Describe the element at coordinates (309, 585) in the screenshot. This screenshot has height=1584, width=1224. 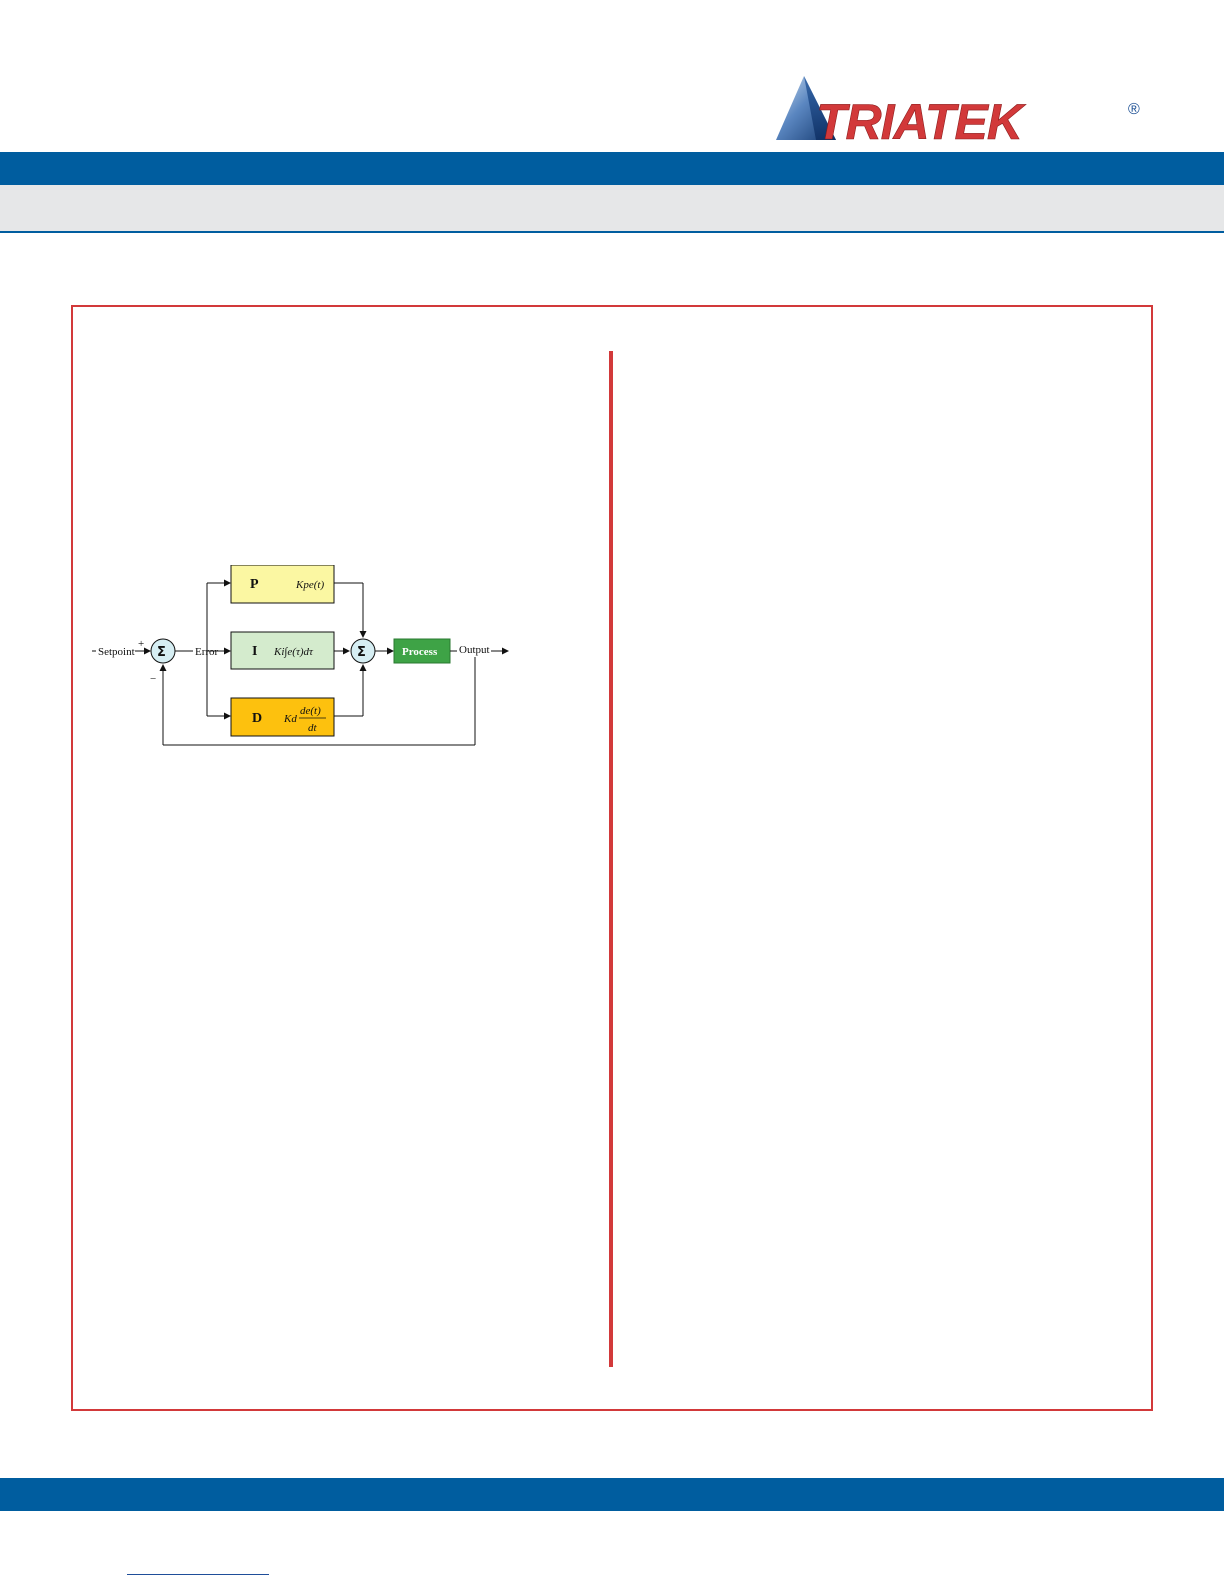
I see `p-formula: Kpe(t)` at that location.